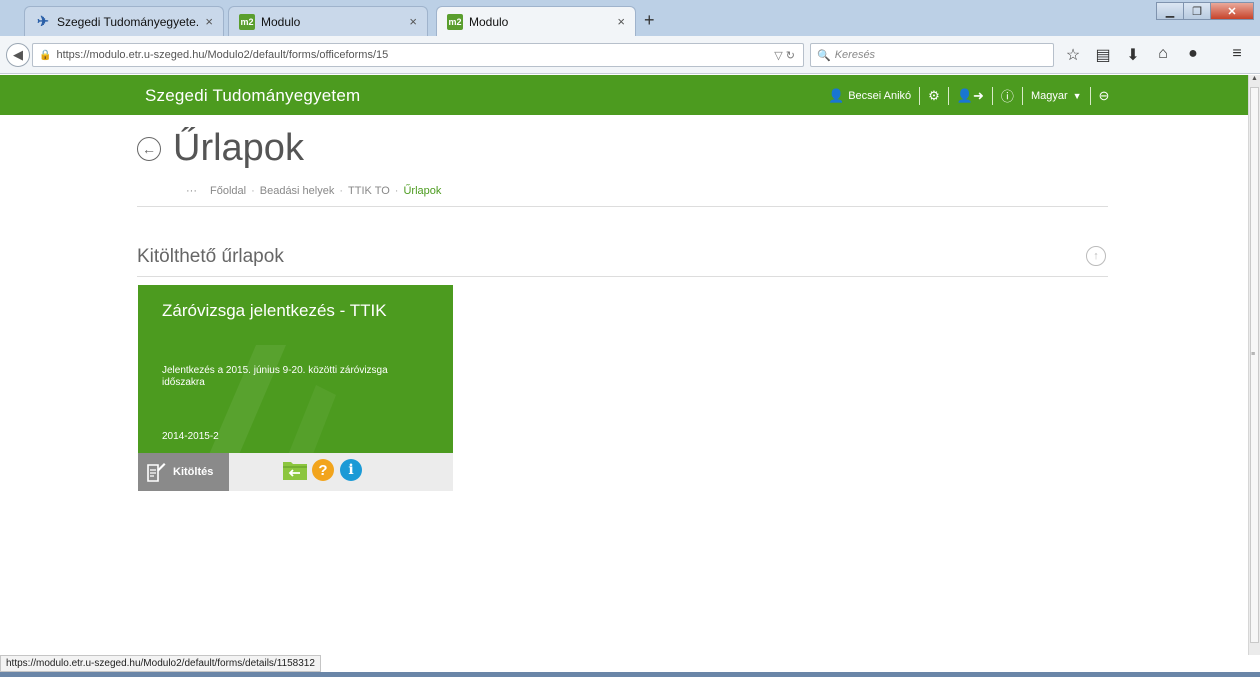 Image resolution: width=1260 pixels, height=677 pixels. I want to click on fill-button-label: Kitöltés, so click(193, 472).